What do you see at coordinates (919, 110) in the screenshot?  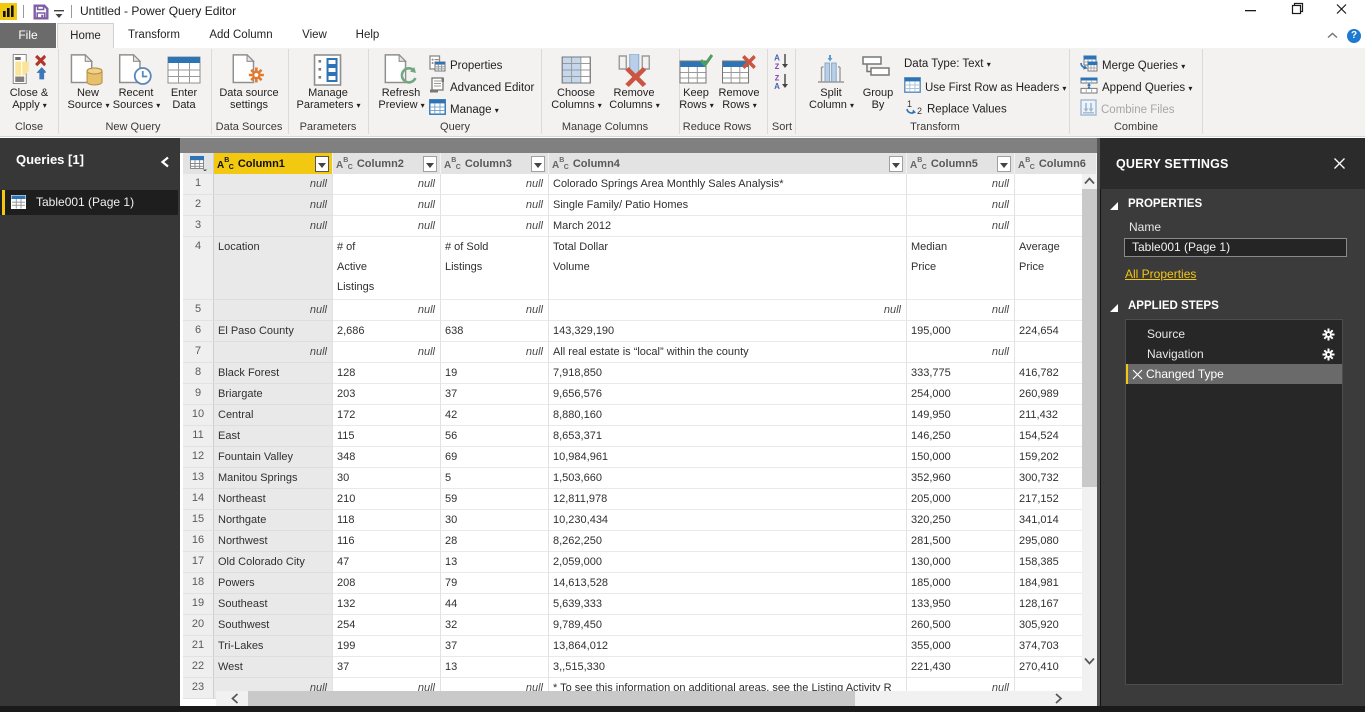 I see `svg-text: 2` at bounding box center [919, 110].